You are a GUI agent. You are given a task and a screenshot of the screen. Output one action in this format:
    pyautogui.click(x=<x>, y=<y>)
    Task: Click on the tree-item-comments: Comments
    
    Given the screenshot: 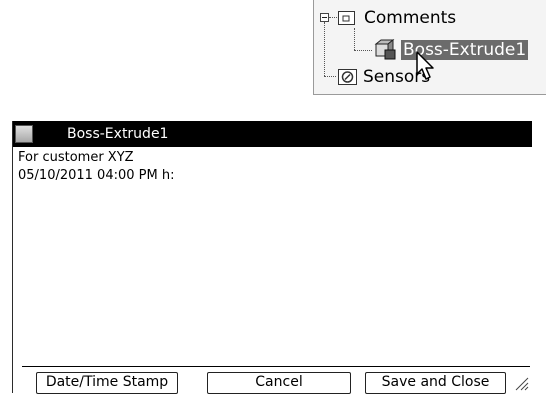 What is the action you would take?
    pyautogui.click(x=396, y=18)
    